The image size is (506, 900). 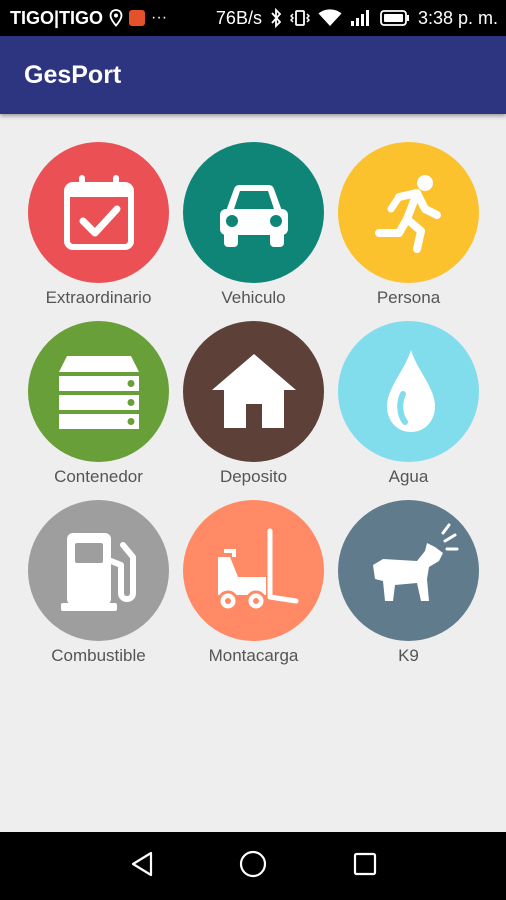 I want to click on tile-label: Vehiculo, so click(x=253, y=297).